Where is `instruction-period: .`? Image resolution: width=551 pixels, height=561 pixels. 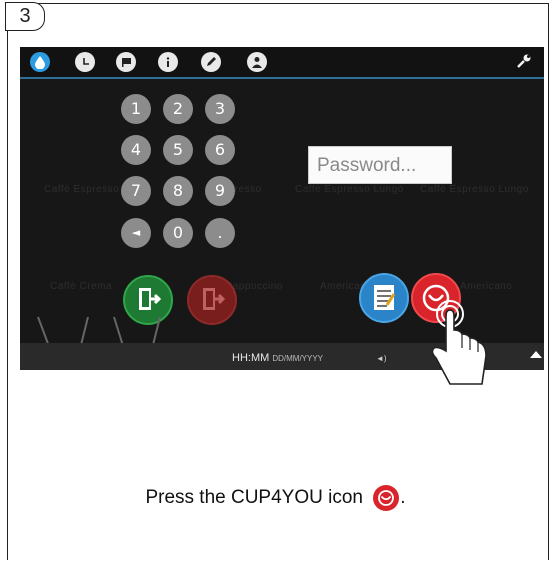 instruction-period: . is located at coordinates (403, 498).